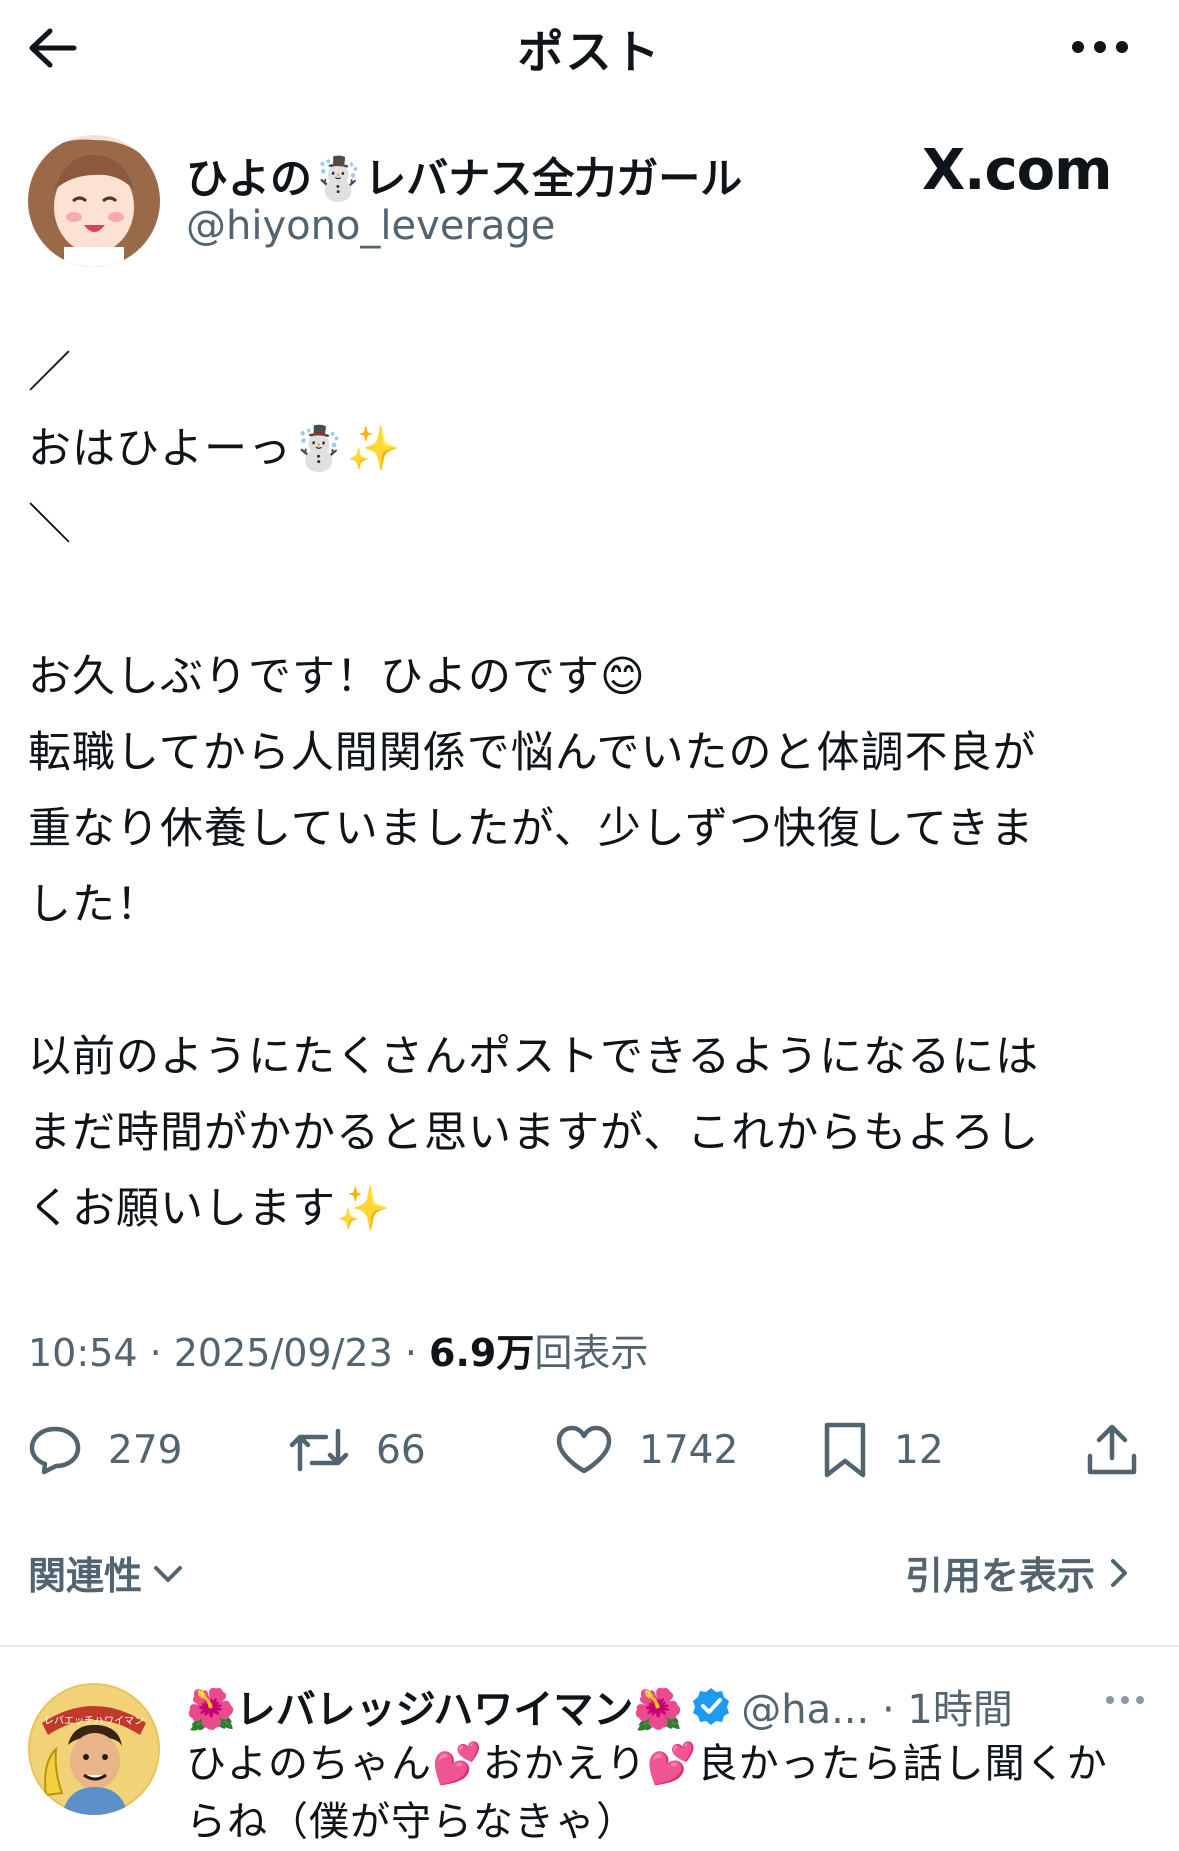 Image resolution: width=1179 pixels, height=1851 pixels. What do you see at coordinates (145, 1450) in the screenshot?
I see `reply-count: 279` at bounding box center [145, 1450].